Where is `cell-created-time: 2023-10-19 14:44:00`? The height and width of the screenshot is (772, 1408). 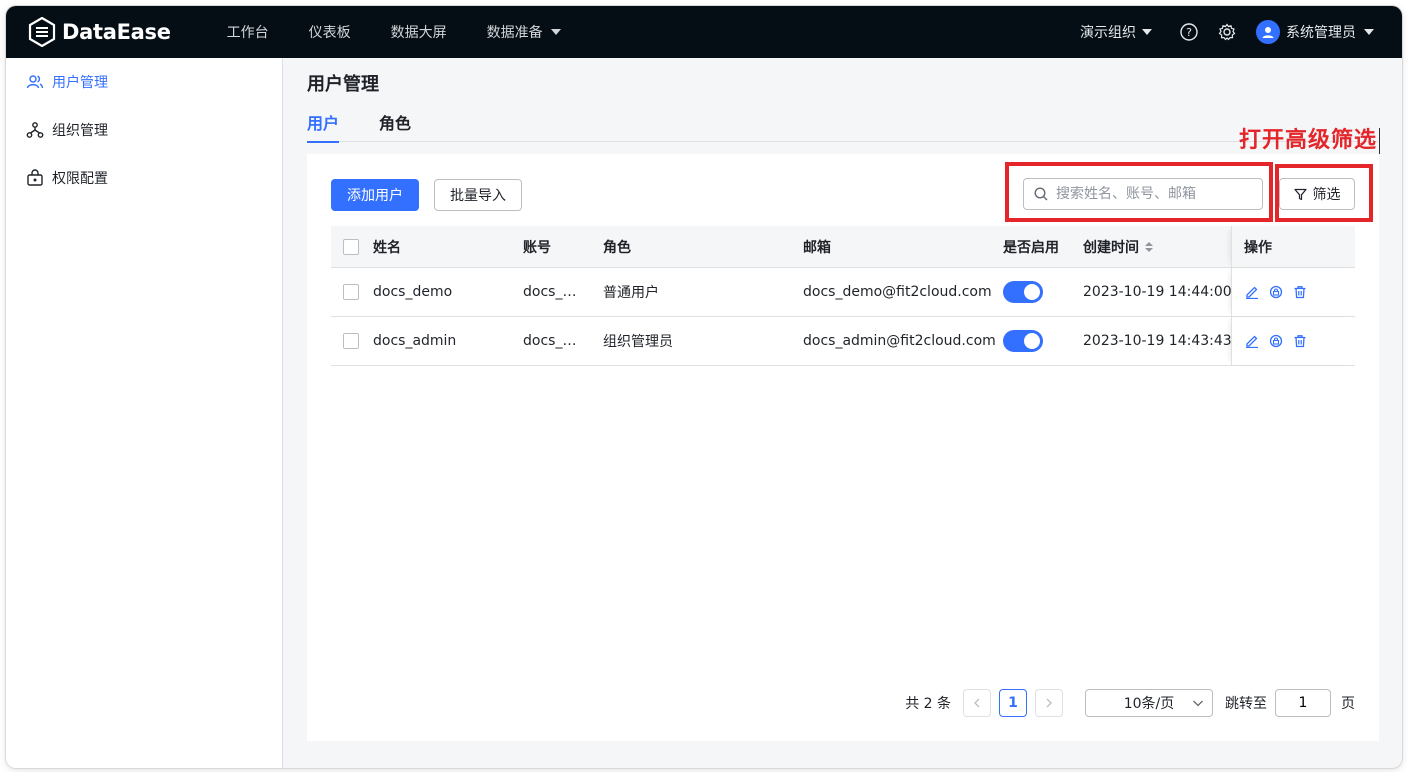
cell-created-time: 2023-10-19 14:44:00 is located at coordinates (1157, 292).